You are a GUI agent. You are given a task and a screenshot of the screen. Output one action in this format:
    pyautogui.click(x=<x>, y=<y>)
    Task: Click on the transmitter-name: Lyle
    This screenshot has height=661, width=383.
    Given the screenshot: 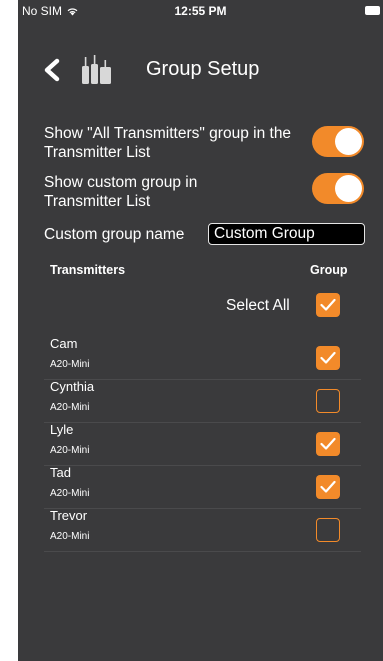 What is the action you would take?
    pyautogui.click(x=62, y=429)
    